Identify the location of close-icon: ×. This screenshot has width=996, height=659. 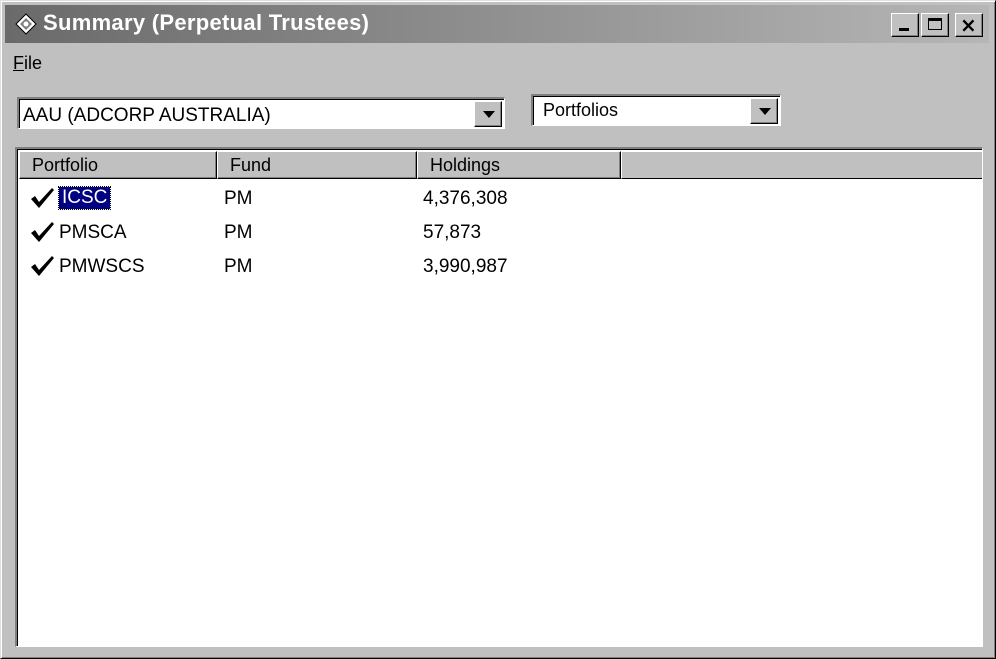
(968, 25).